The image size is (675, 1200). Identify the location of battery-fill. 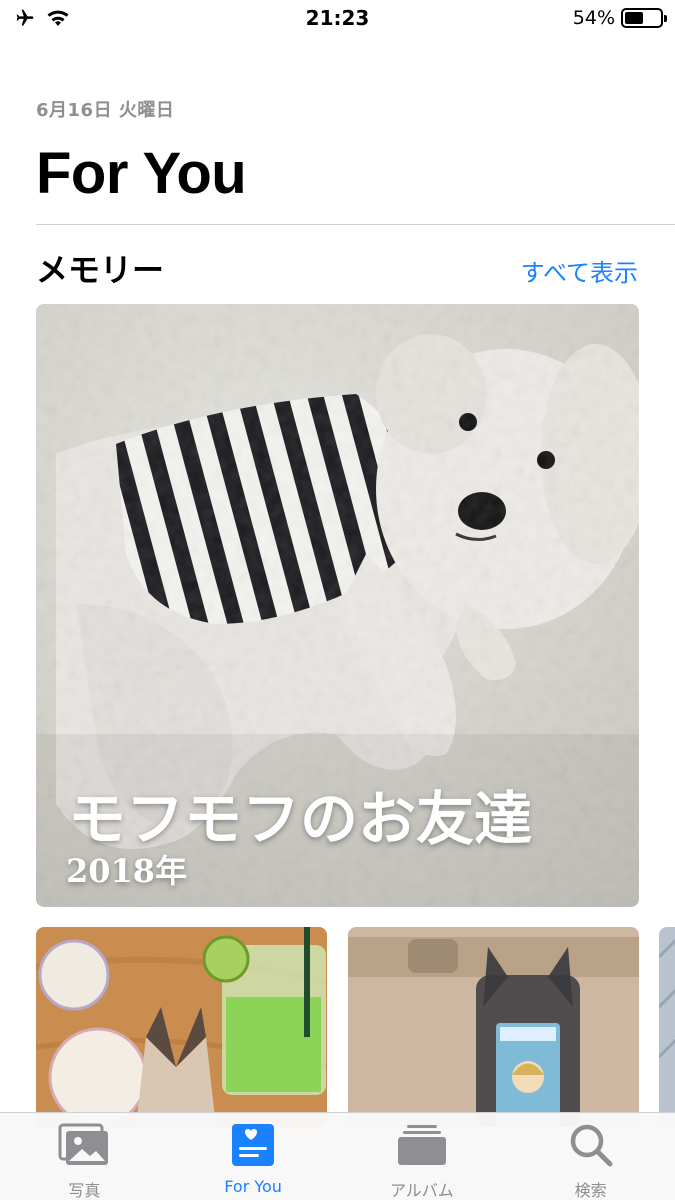
(634, 18).